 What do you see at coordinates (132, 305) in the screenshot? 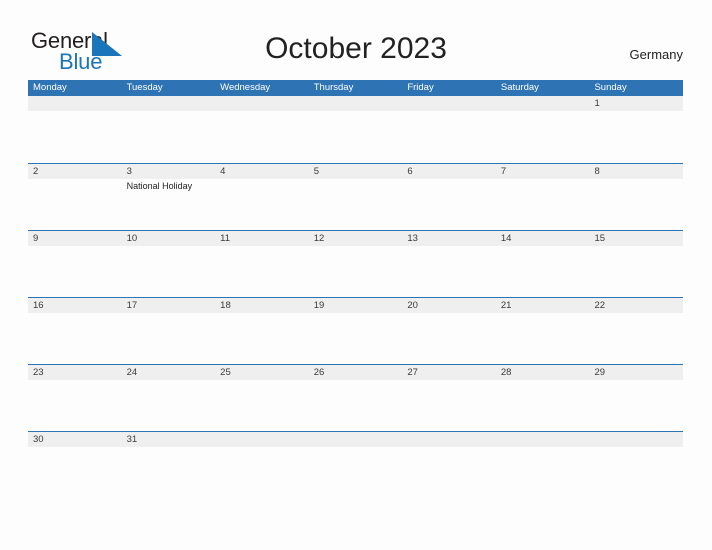
I see `day-number: 17` at bounding box center [132, 305].